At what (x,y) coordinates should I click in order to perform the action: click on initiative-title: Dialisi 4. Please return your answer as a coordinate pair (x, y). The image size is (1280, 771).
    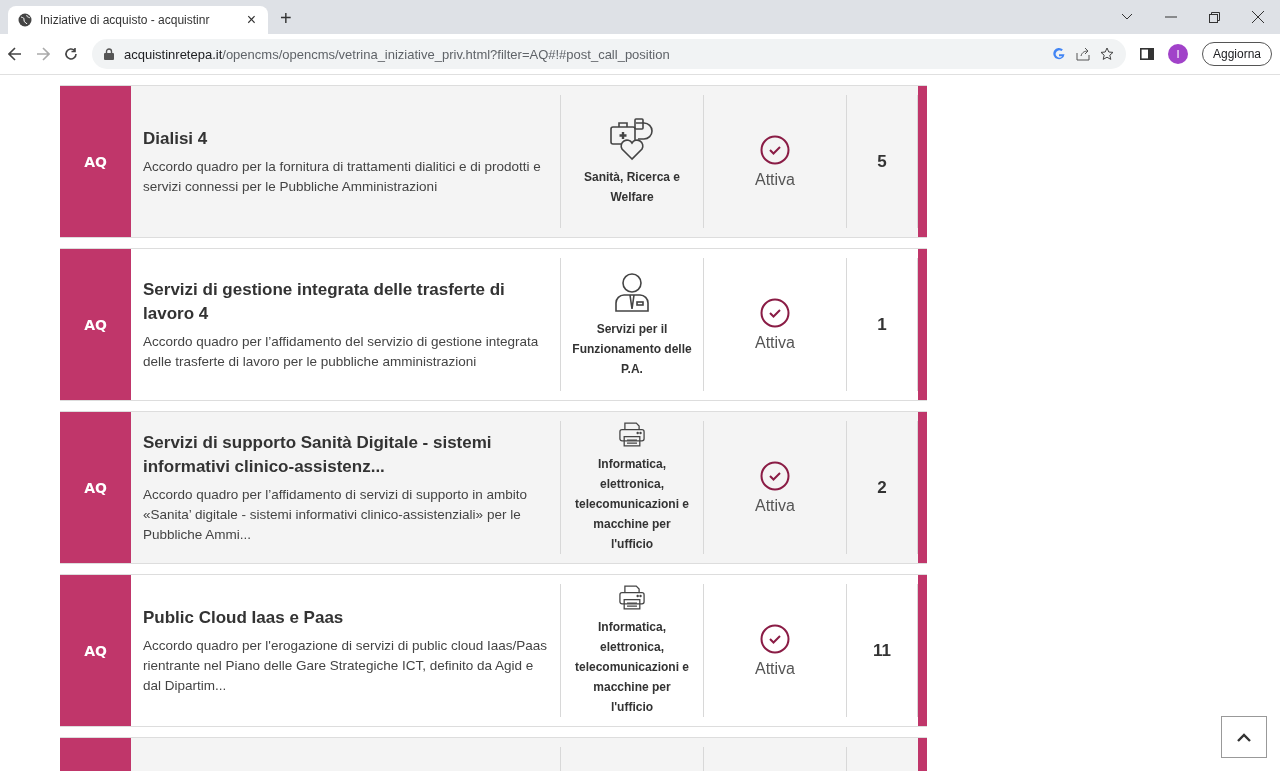
    Looking at the image, I should click on (345, 138).